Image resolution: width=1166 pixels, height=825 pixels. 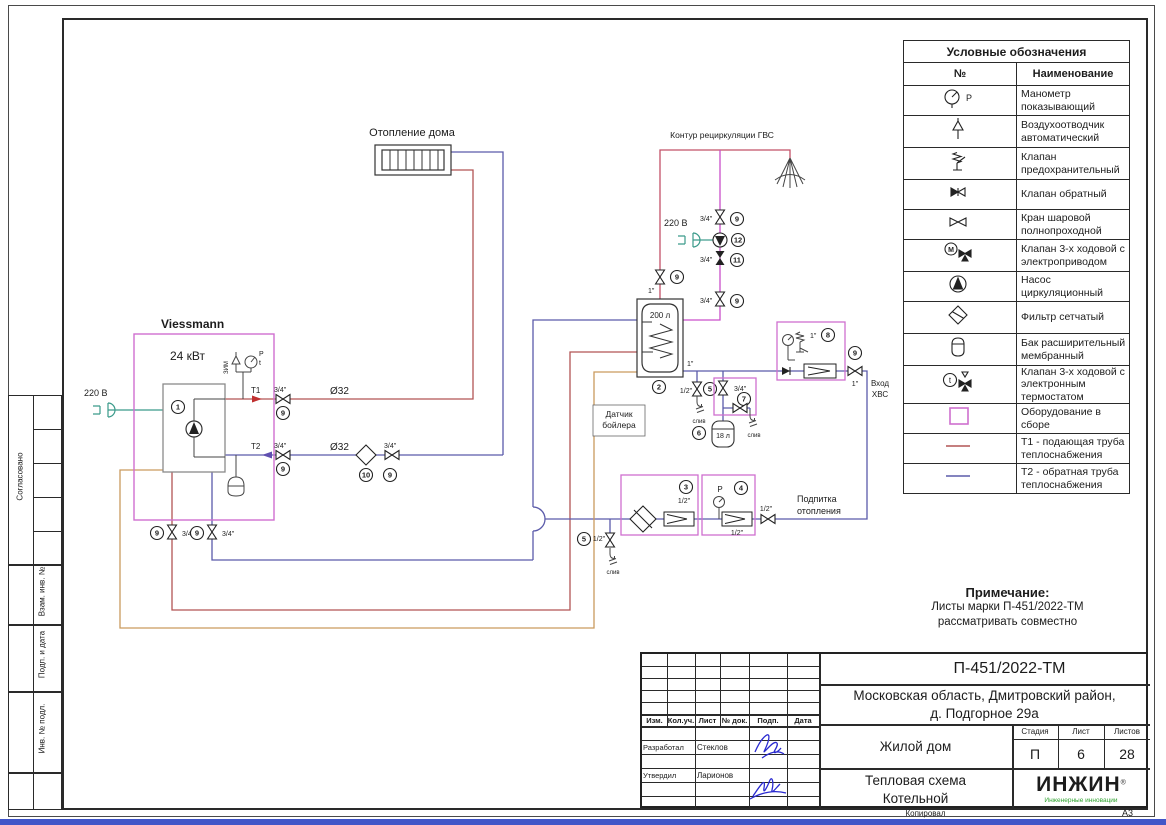 What do you see at coordinates (958, 222) in the screenshot?
I see `ball-valve-icon` at bounding box center [958, 222].